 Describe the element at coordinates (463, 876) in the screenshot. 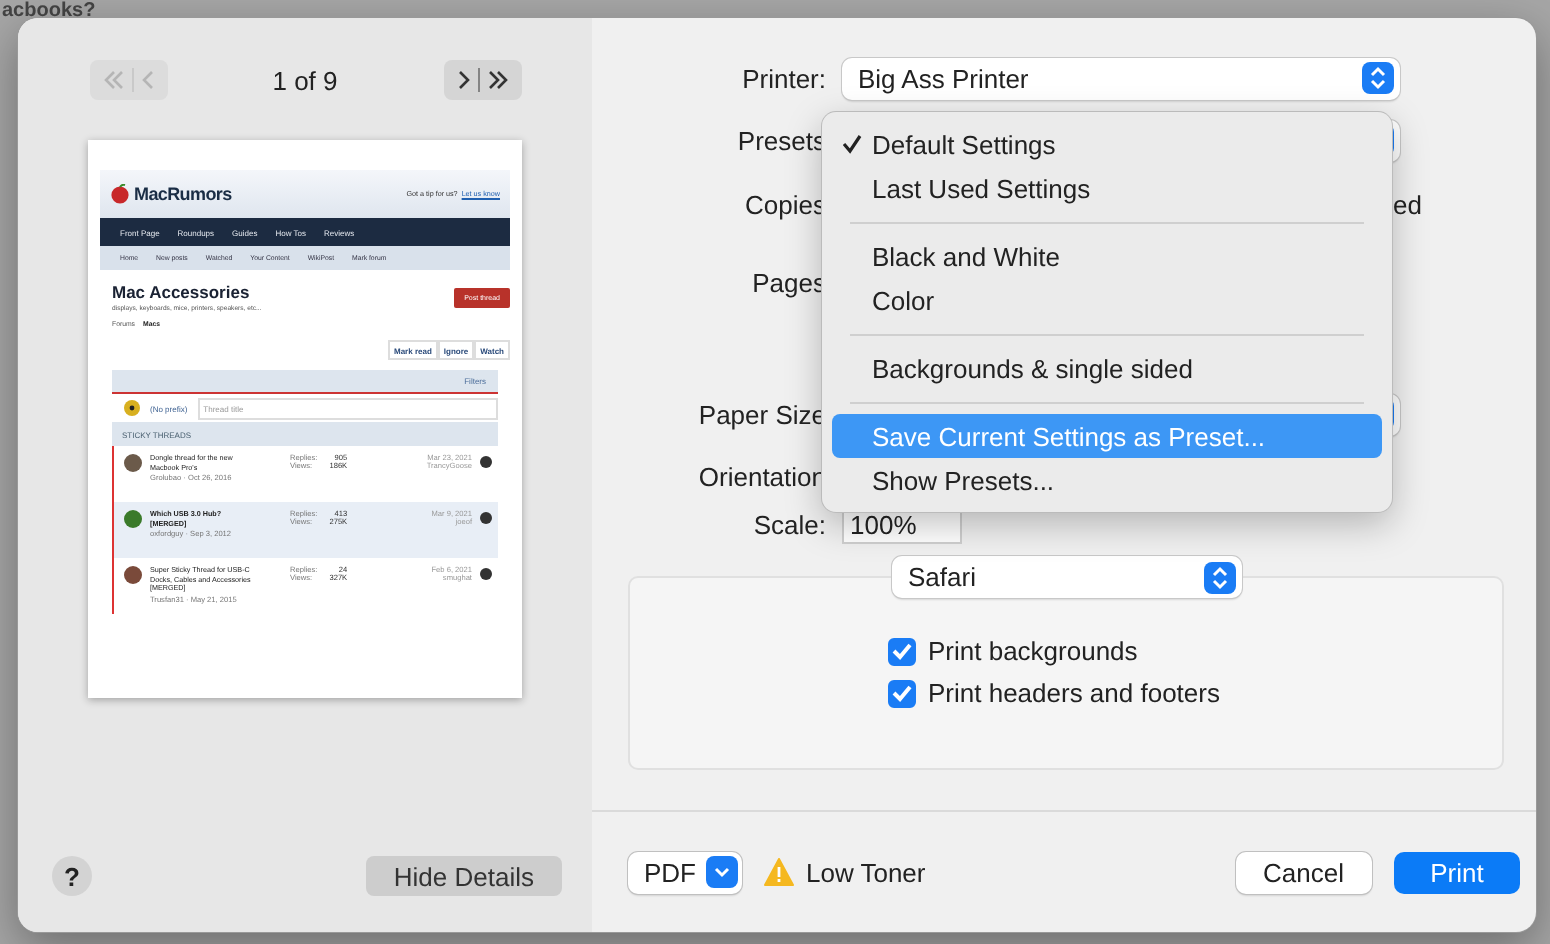

I see `hide-details-button: Hide Details` at that location.